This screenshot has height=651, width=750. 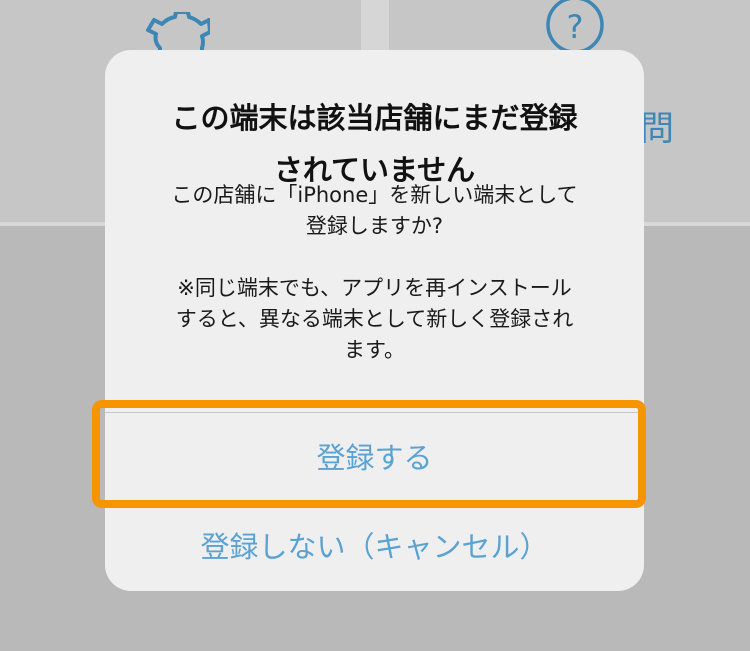 I want to click on alert-title-line1: この端末は該当店舗にまだ登録, so click(x=374, y=118).